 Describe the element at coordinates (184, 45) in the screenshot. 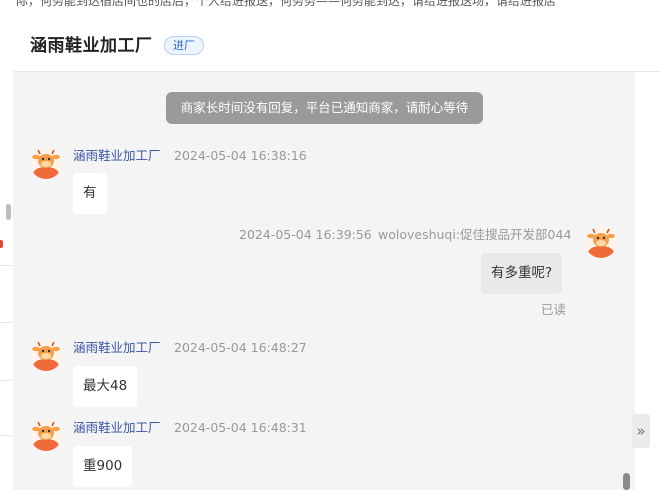

I see `enter-shop-button: 进厂` at that location.